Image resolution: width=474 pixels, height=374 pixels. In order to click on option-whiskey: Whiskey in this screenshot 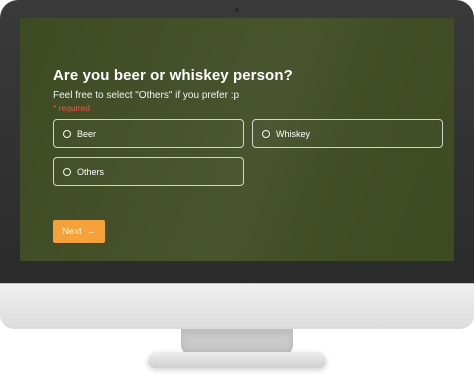, I will do `click(347, 133)`.